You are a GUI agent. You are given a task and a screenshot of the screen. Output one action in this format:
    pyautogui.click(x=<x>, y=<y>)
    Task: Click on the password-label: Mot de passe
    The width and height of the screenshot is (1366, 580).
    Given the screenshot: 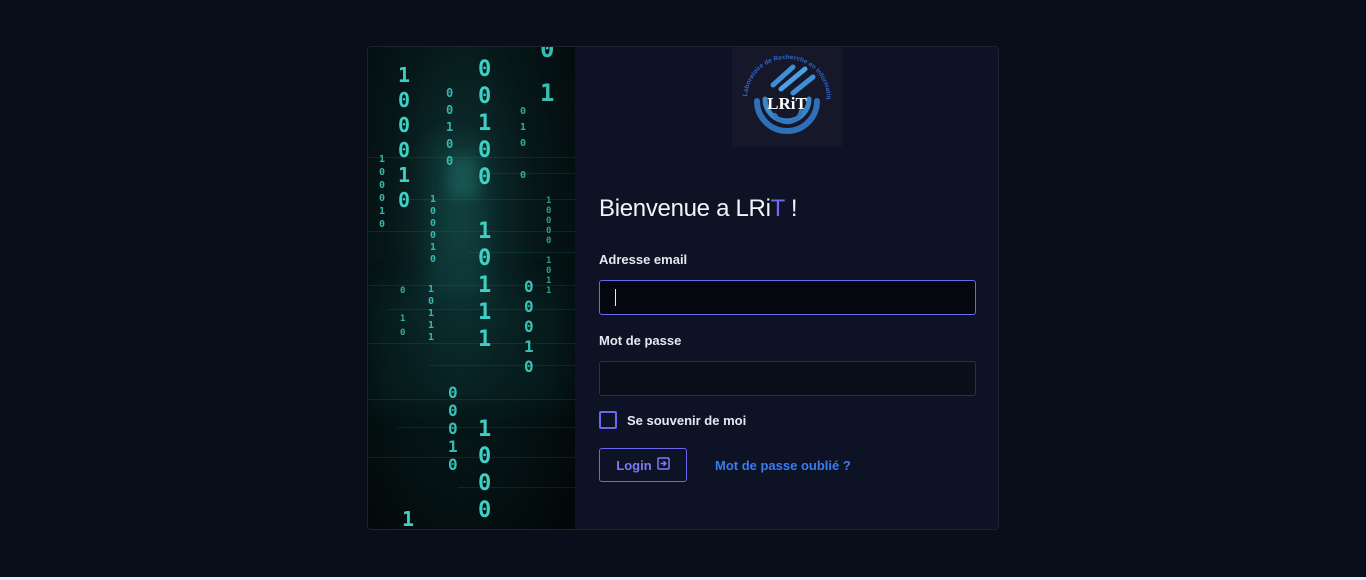 What is the action you would take?
    pyautogui.click(x=640, y=340)
    